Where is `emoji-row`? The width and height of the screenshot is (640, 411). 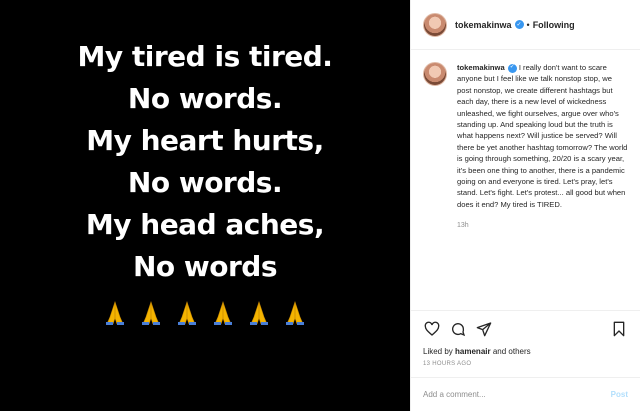 emoji-row is located at coordinates (205, 313).